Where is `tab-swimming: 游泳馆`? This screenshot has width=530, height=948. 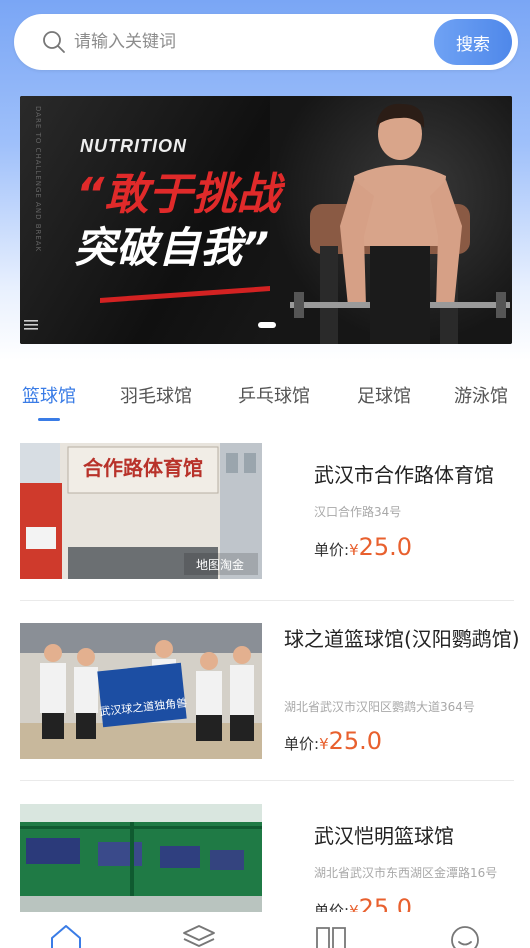 tab-swimming: 游泳馆 is located at coordinates (481, 395).